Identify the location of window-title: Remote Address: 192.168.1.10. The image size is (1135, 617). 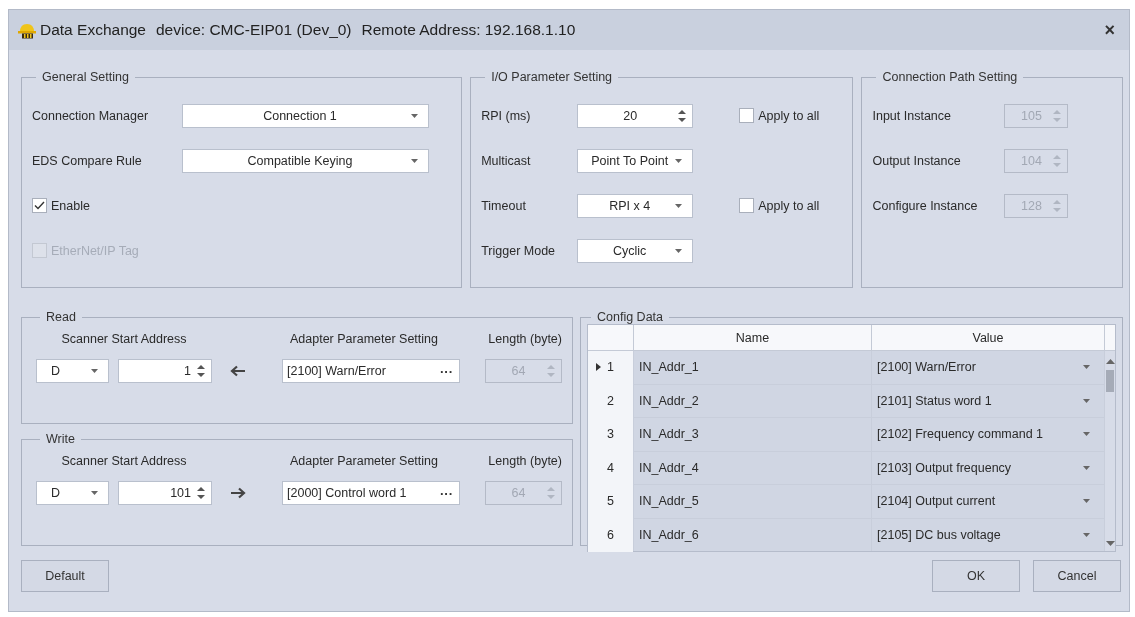
(468, 30).